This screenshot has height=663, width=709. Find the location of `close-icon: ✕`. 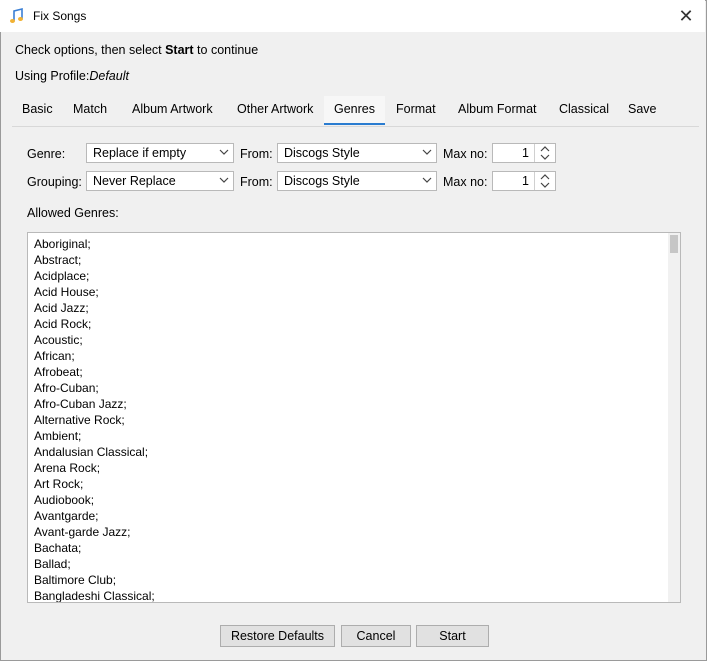

close-icon: ✕ is located at coordinates (686, 16).